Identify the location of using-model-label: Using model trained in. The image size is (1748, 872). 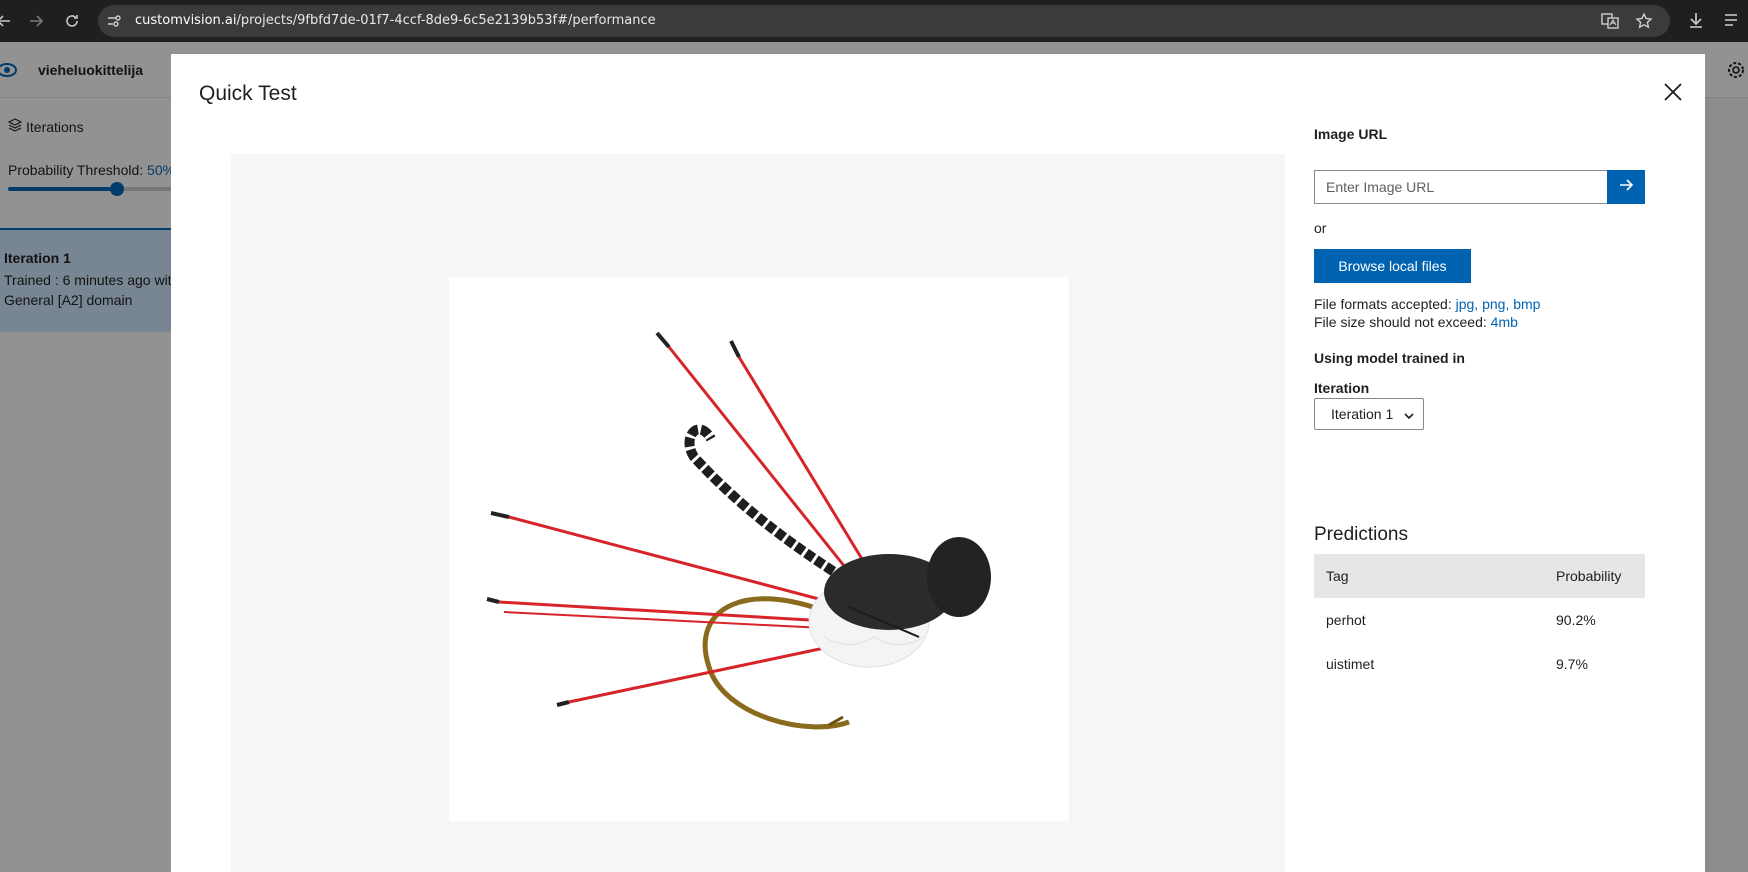
(1389, 358).